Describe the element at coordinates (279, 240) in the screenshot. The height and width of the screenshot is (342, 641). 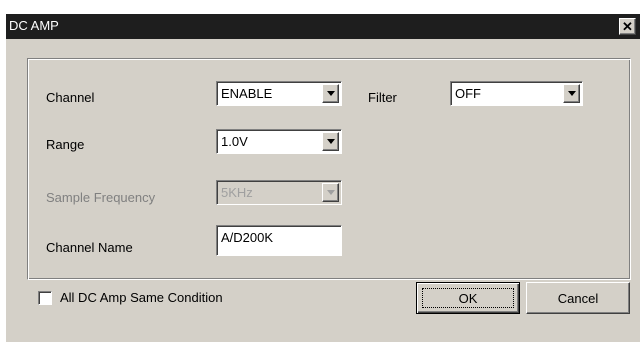
I see `channel-name-input: A/D200K` at that location.